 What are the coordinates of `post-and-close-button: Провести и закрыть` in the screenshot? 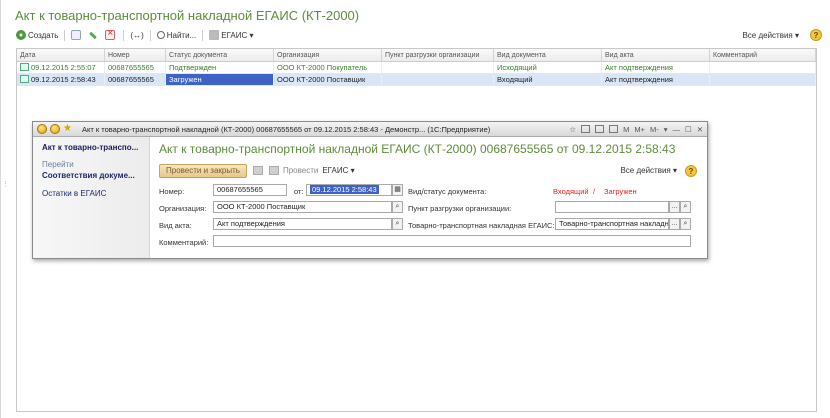 It's located at (203, 170).